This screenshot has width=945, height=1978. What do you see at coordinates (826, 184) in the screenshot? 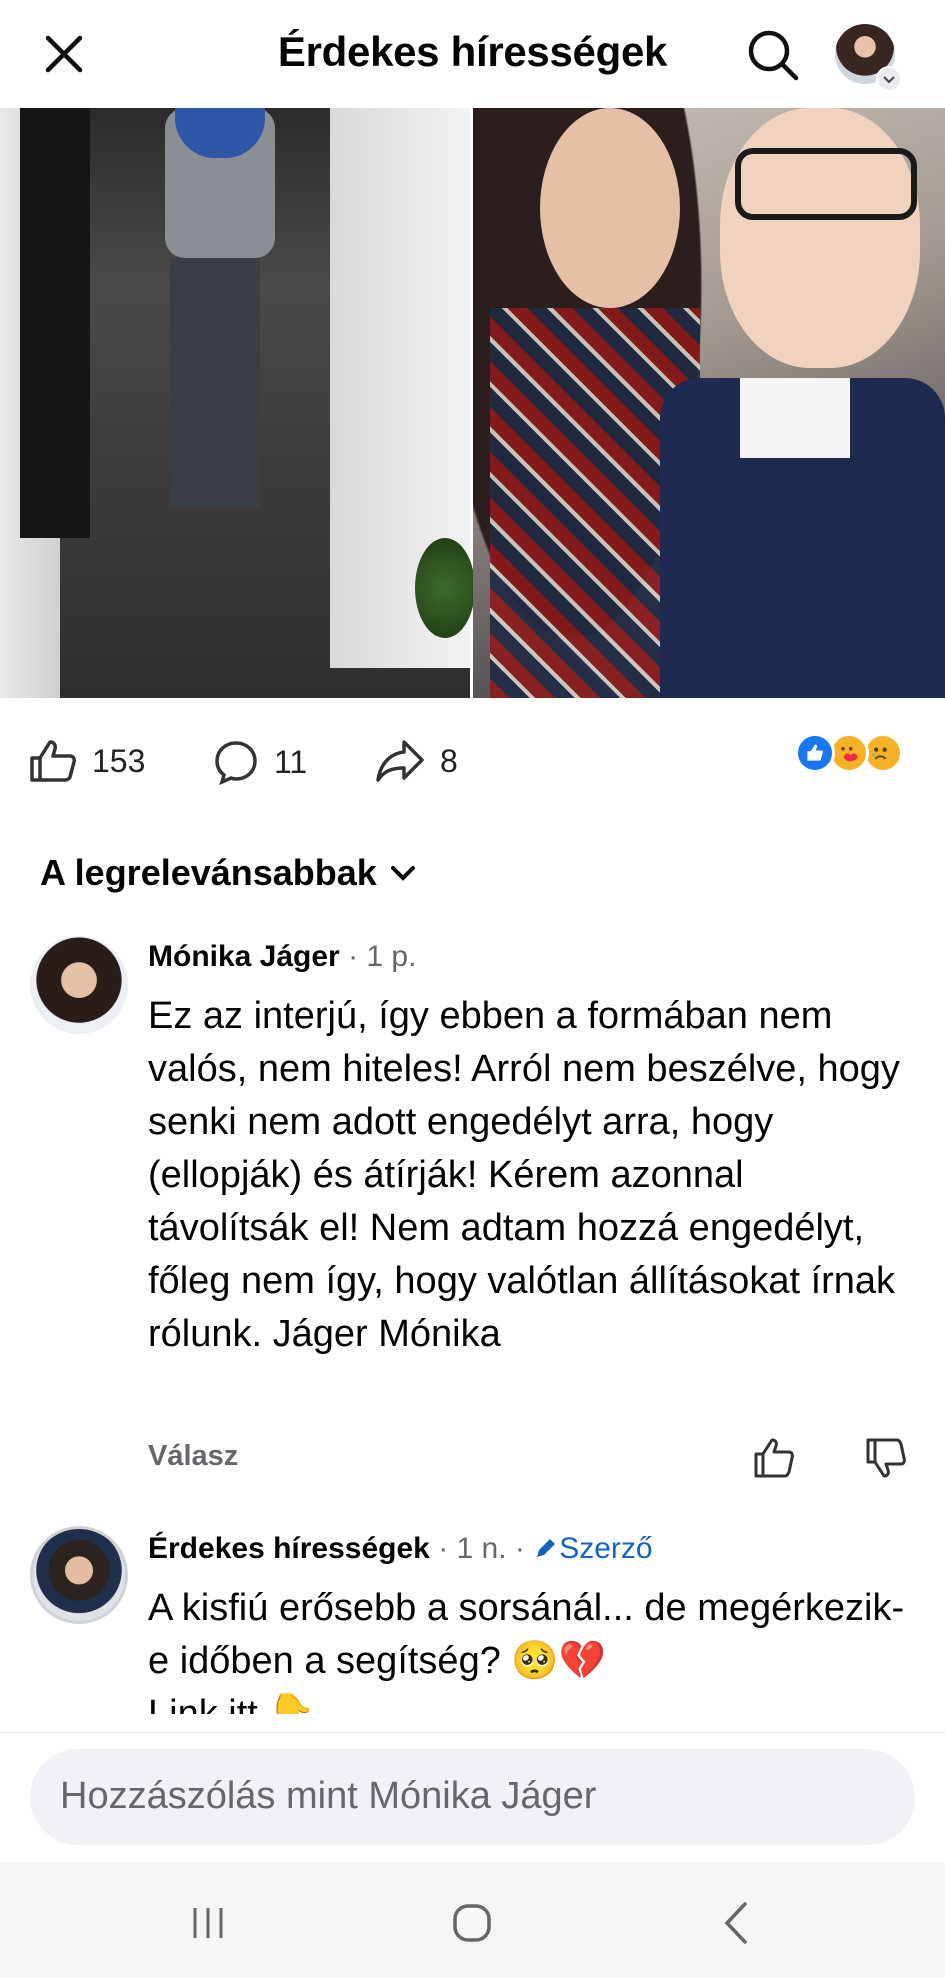
I see `photo-boy-glasses` at bounding box center [826, 184].